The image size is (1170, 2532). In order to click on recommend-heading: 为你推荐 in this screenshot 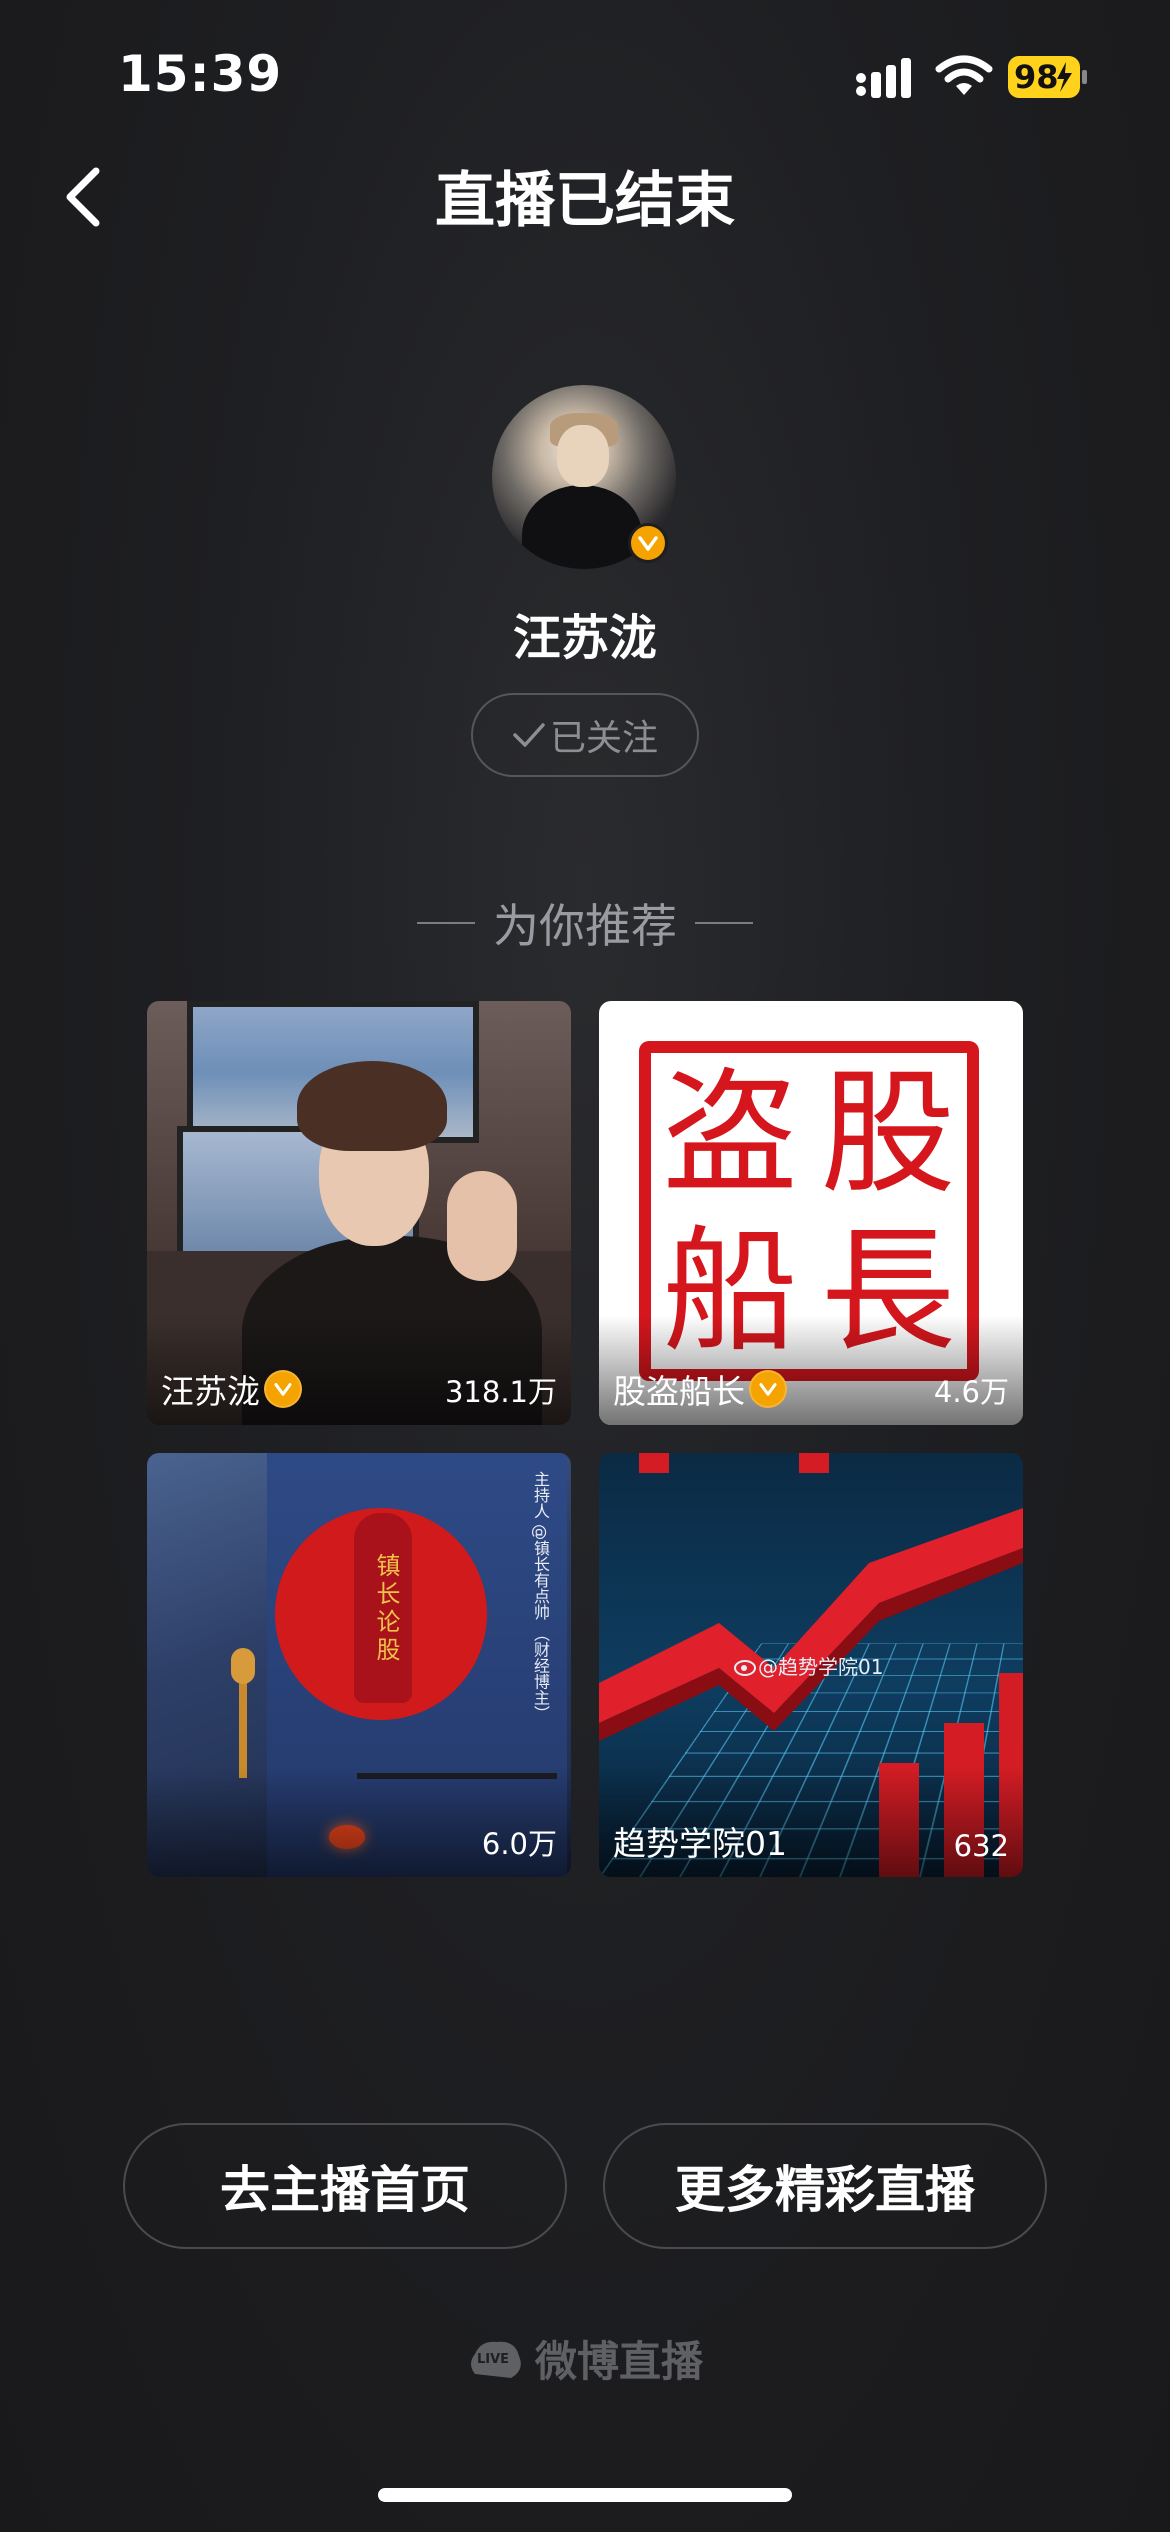, I will do `click(585, 923)`.